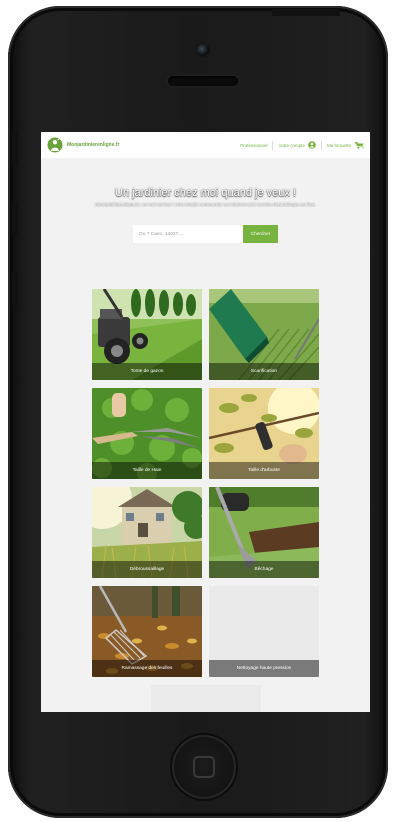  Describe the element at coordinates (312, 145) in the screenshot. I see `user-icon` at that location.